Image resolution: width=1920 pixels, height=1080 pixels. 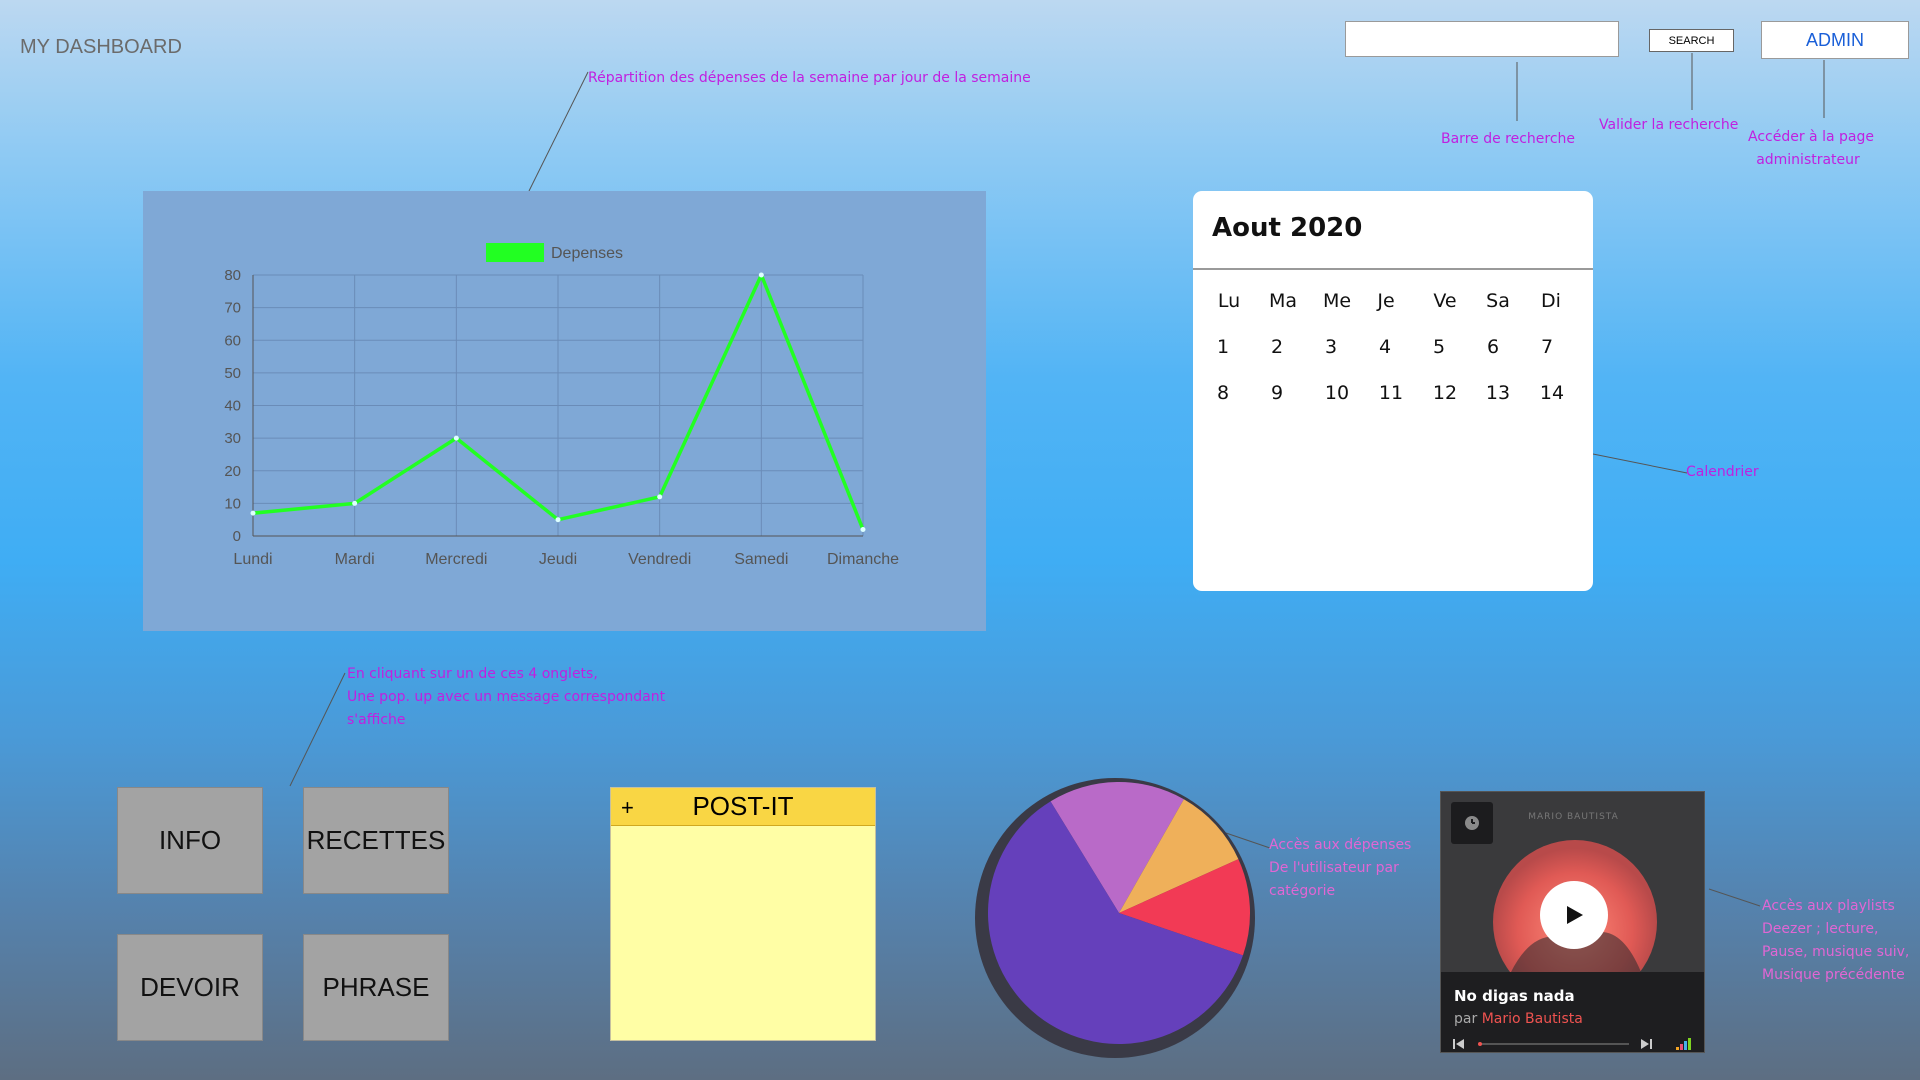 I want to click on chart-y-tick-label: 50, so click(x=232, y=373).